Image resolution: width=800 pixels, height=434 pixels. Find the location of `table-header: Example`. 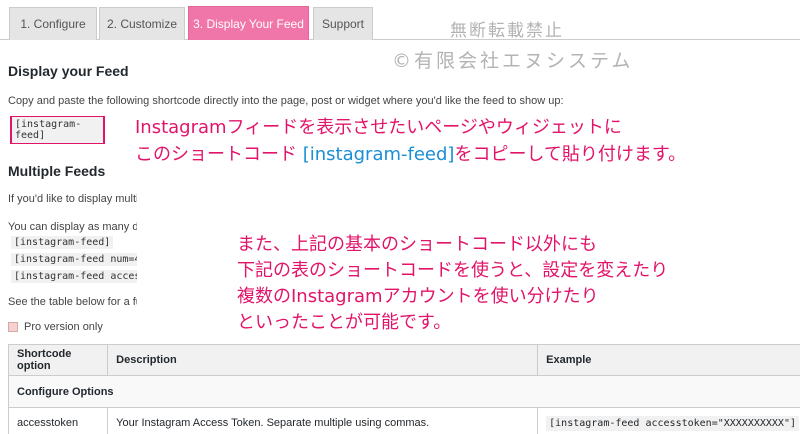

table-header: Example is located at coordinates (668, 360).